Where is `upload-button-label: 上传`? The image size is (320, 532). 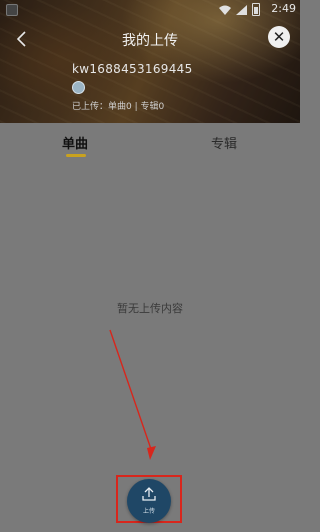
upload-button-label: 上传 is located at coordinates (148, 511).